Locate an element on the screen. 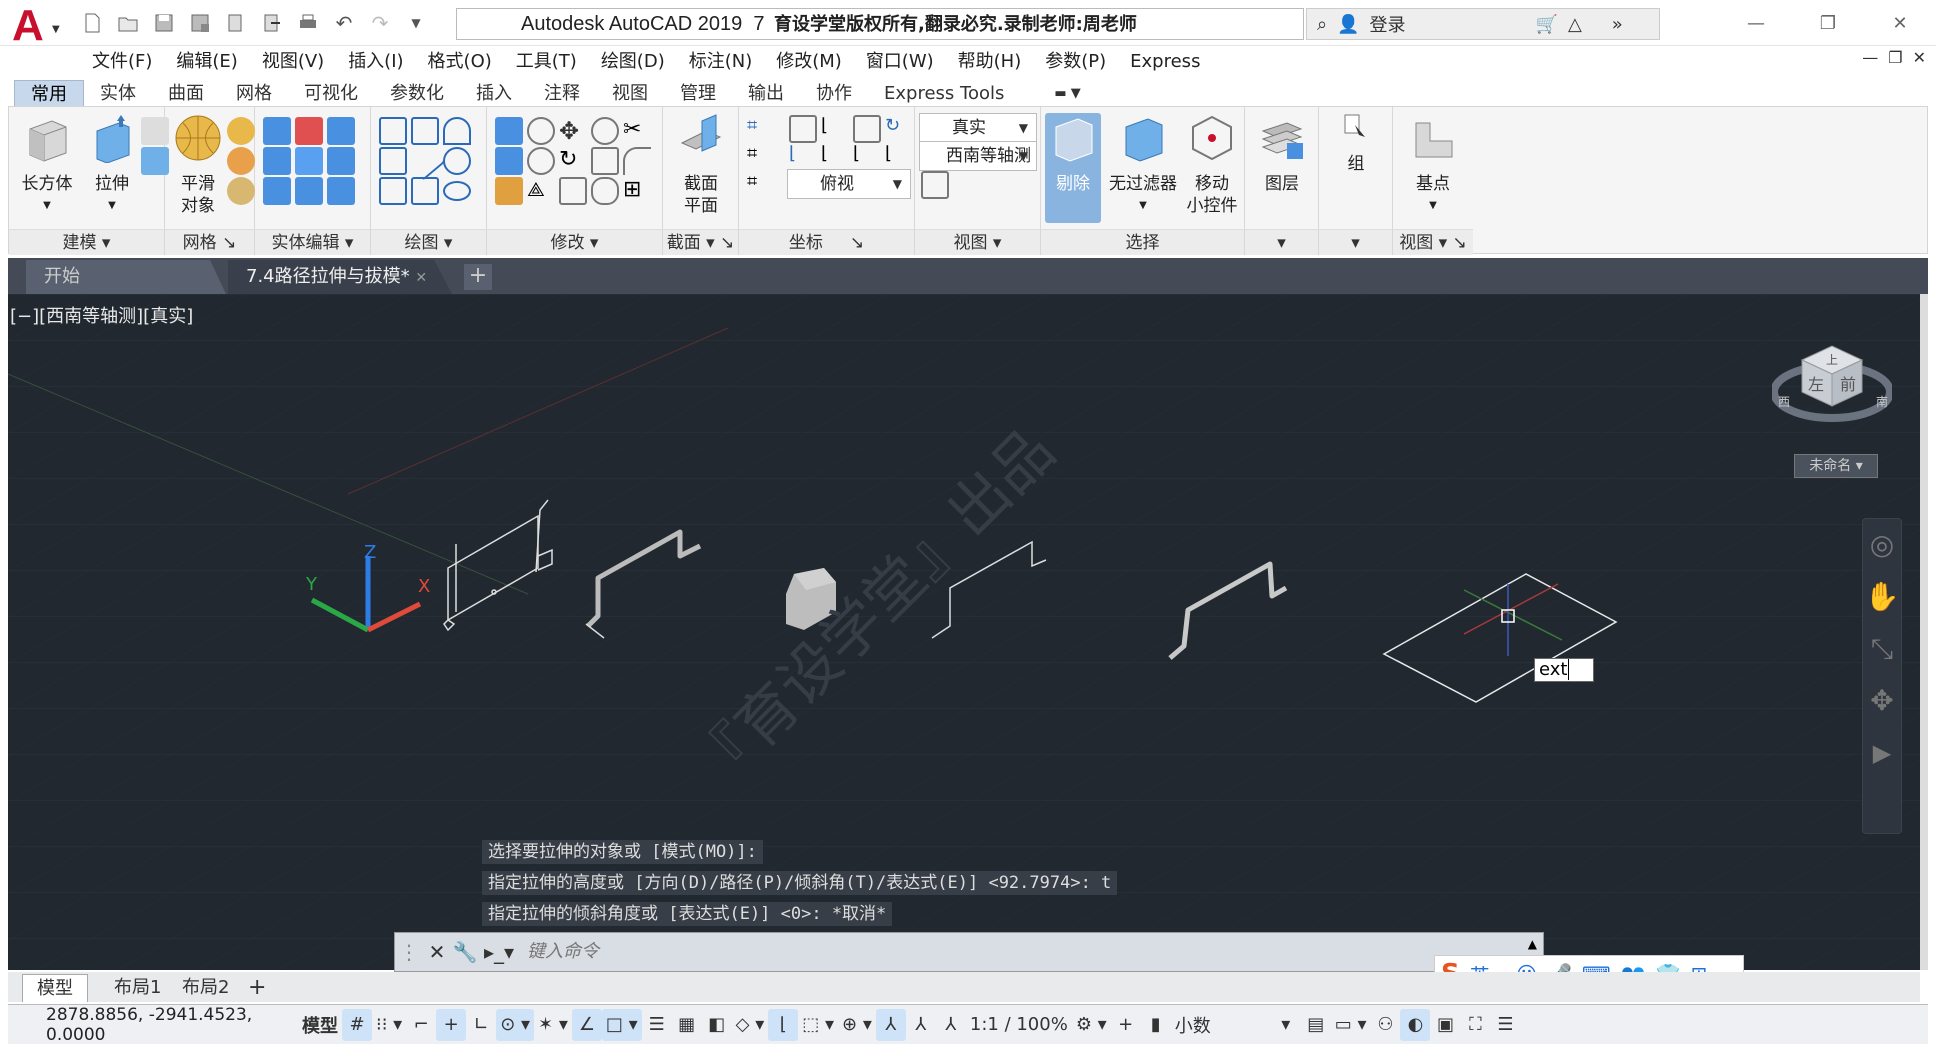  vertical-scrollbar is located at coordinates (1924, 632).